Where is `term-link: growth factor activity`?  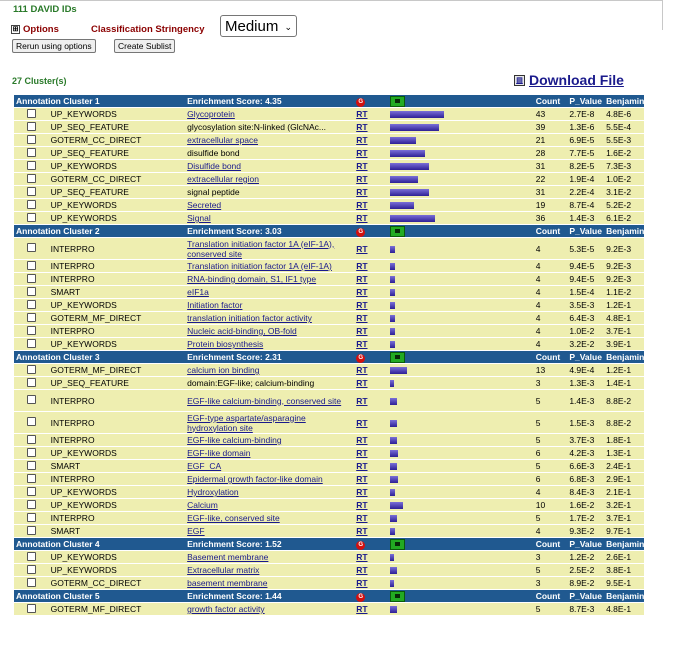
term-link: growth factor activity is located at coordinates (225, 609).